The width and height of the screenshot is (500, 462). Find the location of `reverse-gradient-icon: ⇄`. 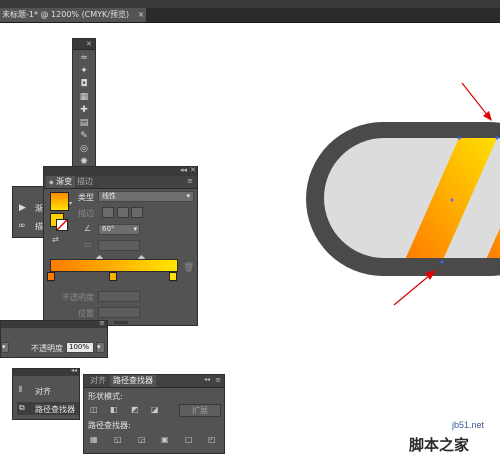

reverse-gradient-icon: ⇄ is located at coordinates (55, 239).